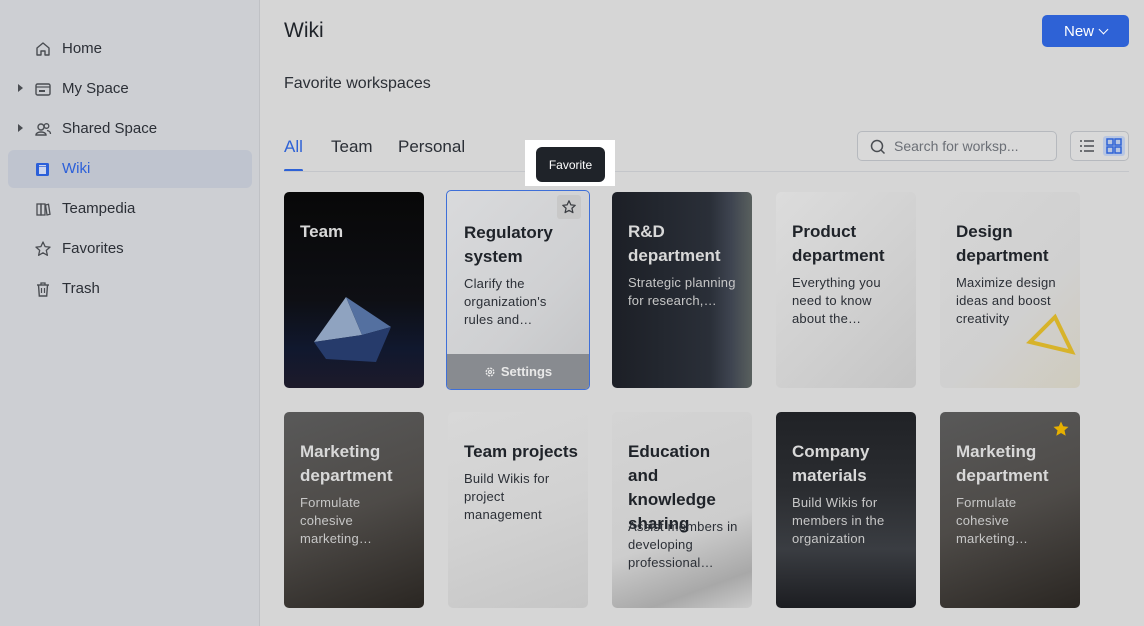 This screenshot has width=1144, height=626. Describe the element at coordinates (1061, 429) in the screenshot. I see `favorited-star-icon` at that location.